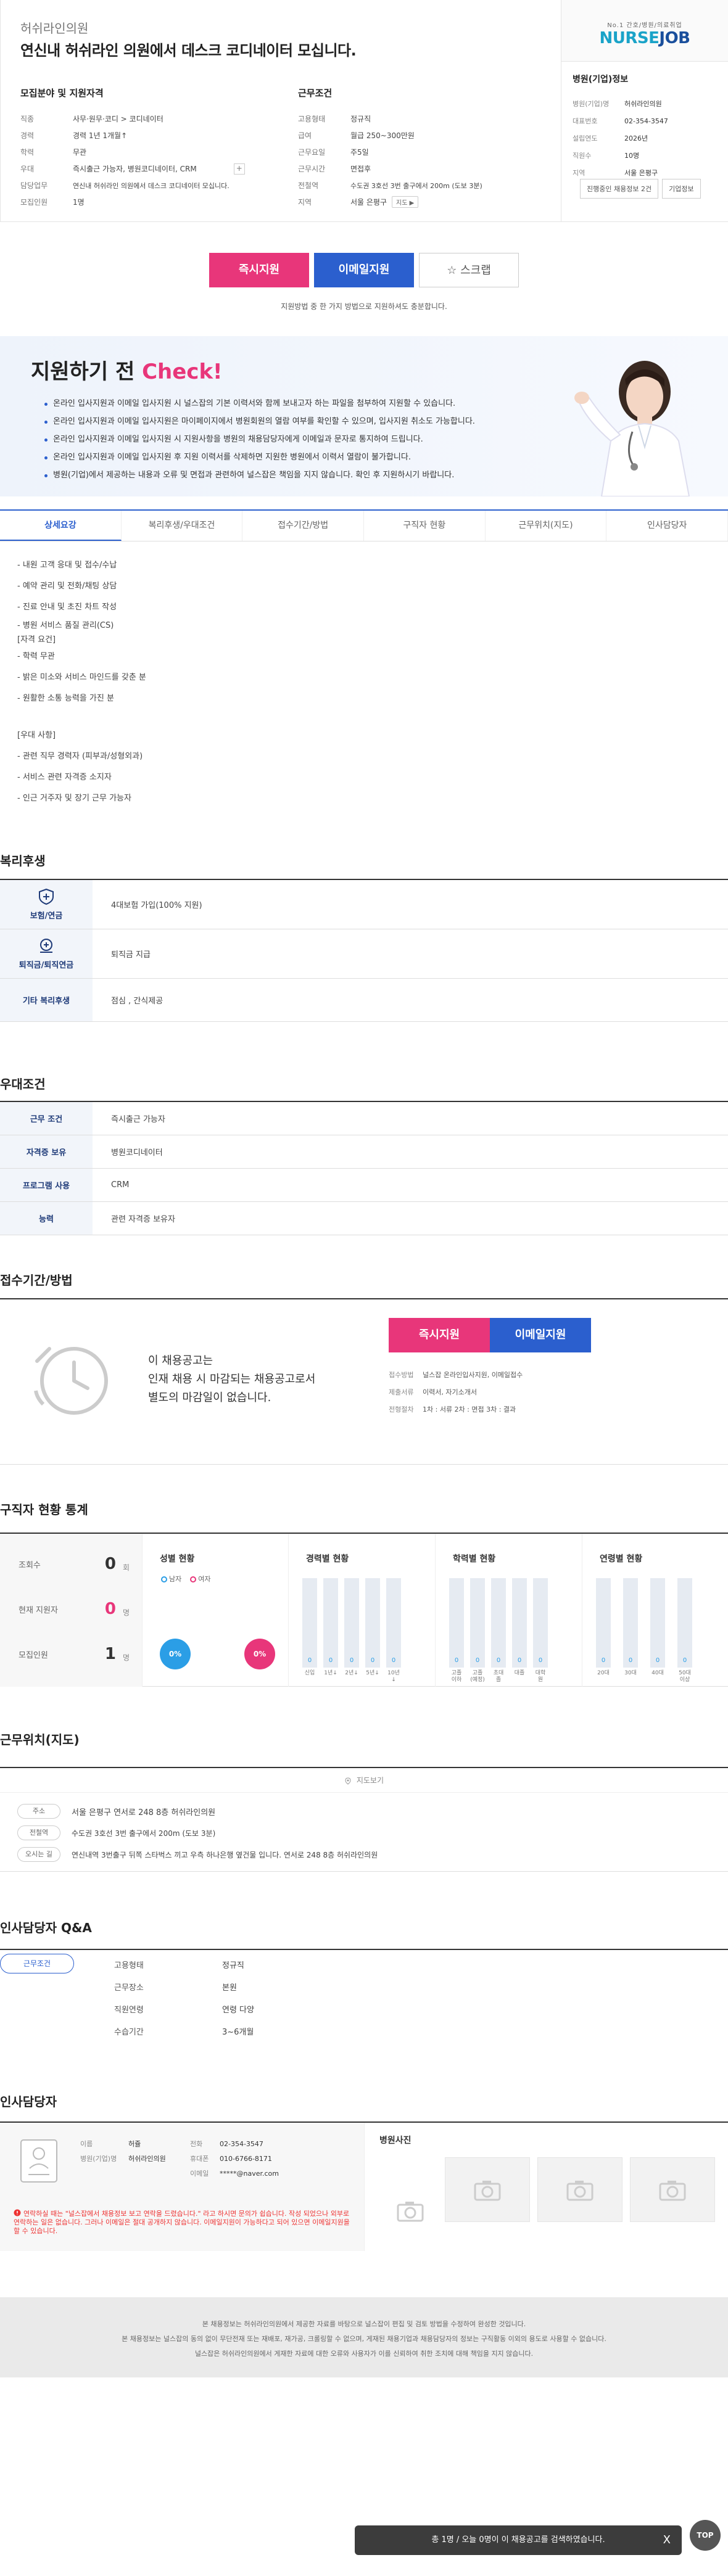 The width and height of the screenshot is (728, 2576). Describe the element at coordinates (469, 1409) in the screenshot. I see `receive-value: 1차 : 서류 2차 : 면접 3차 : 결과` at that location.